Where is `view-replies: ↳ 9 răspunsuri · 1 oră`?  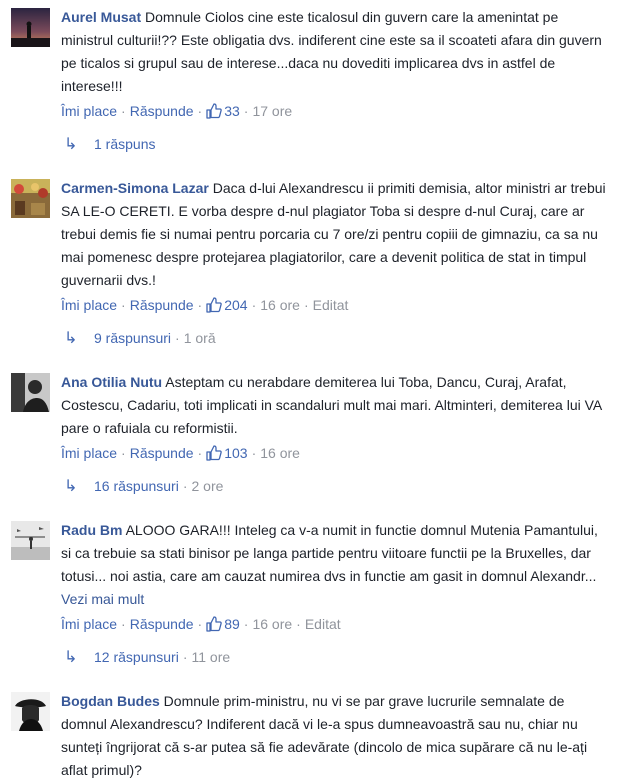
view-replies: ↳ 9 răspunsuri · 1 oră is located at coordinates (342, 338).